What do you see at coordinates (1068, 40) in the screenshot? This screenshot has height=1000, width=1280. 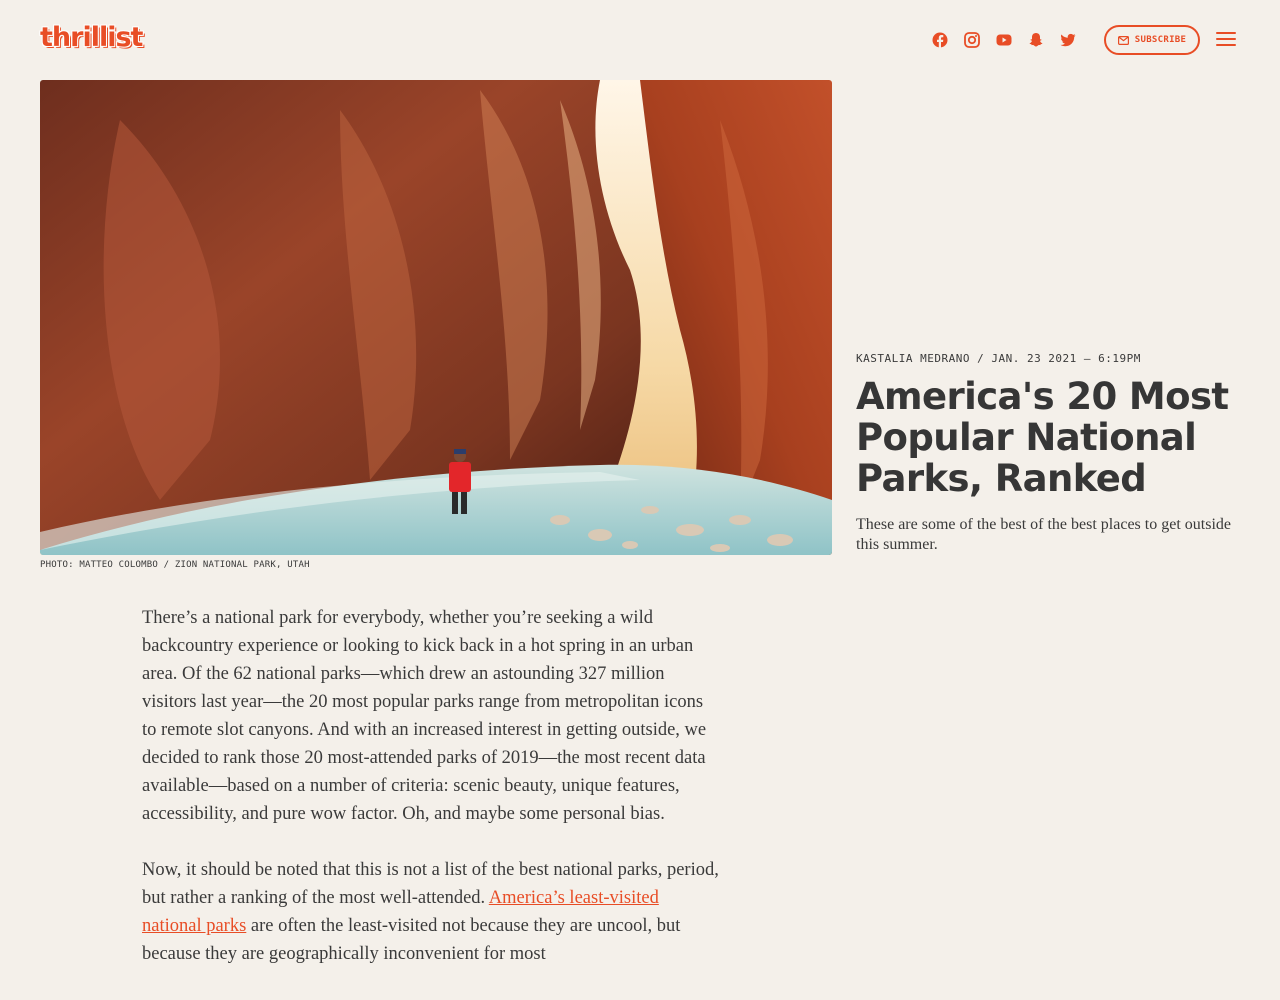 I see `twitter-icon` at bounding box center [1068, 40].